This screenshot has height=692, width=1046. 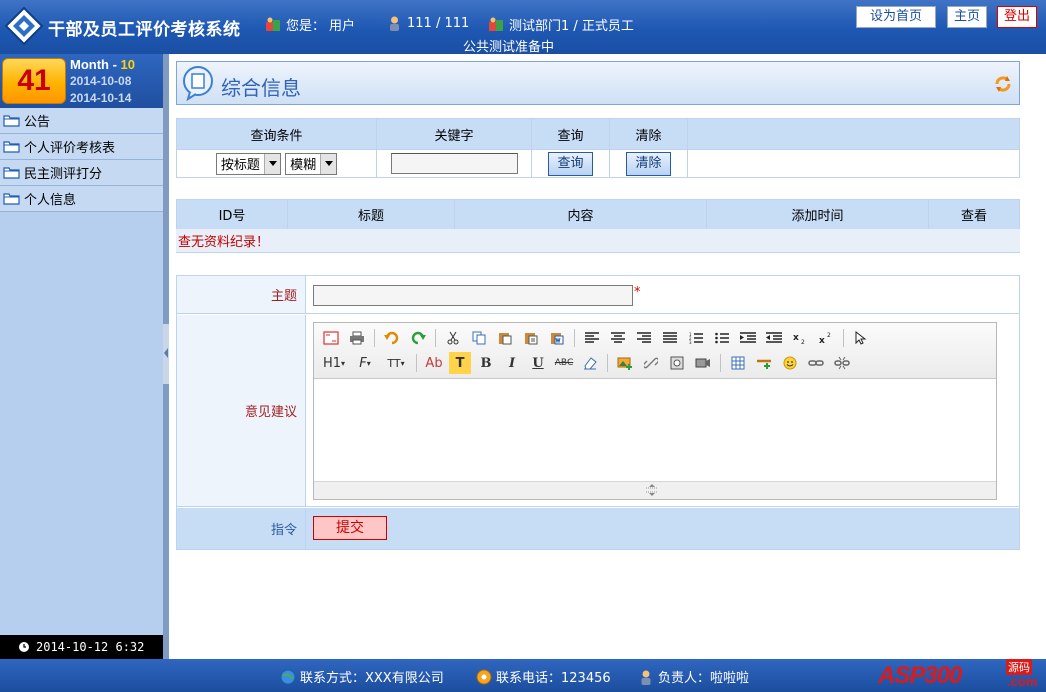 I want to click on owner-text: 负责人：啦啦啦, so click(x=704, y=678).